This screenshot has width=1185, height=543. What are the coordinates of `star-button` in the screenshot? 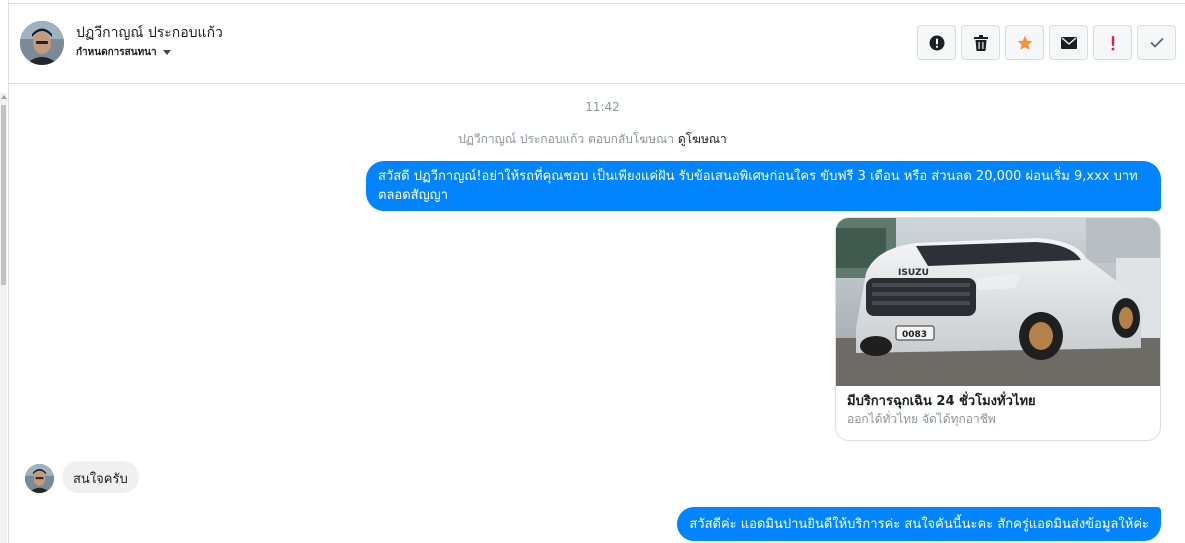 It's located at (1024, 42).